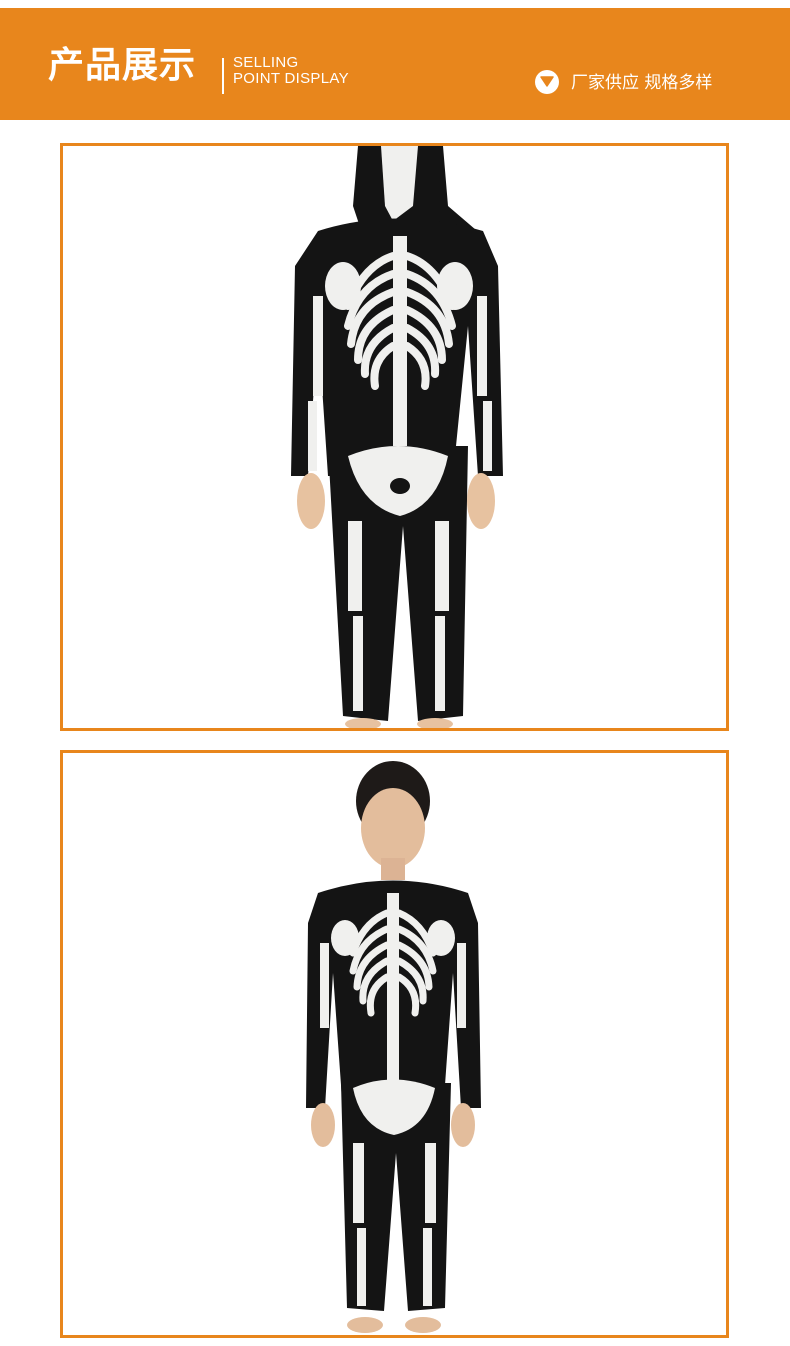 This screenshot has height=1346, width=790. Describe the element at coordinates (291, 78) in the screenshot. I see `subtitle-line-2: POINT DISPLAY` at that location.